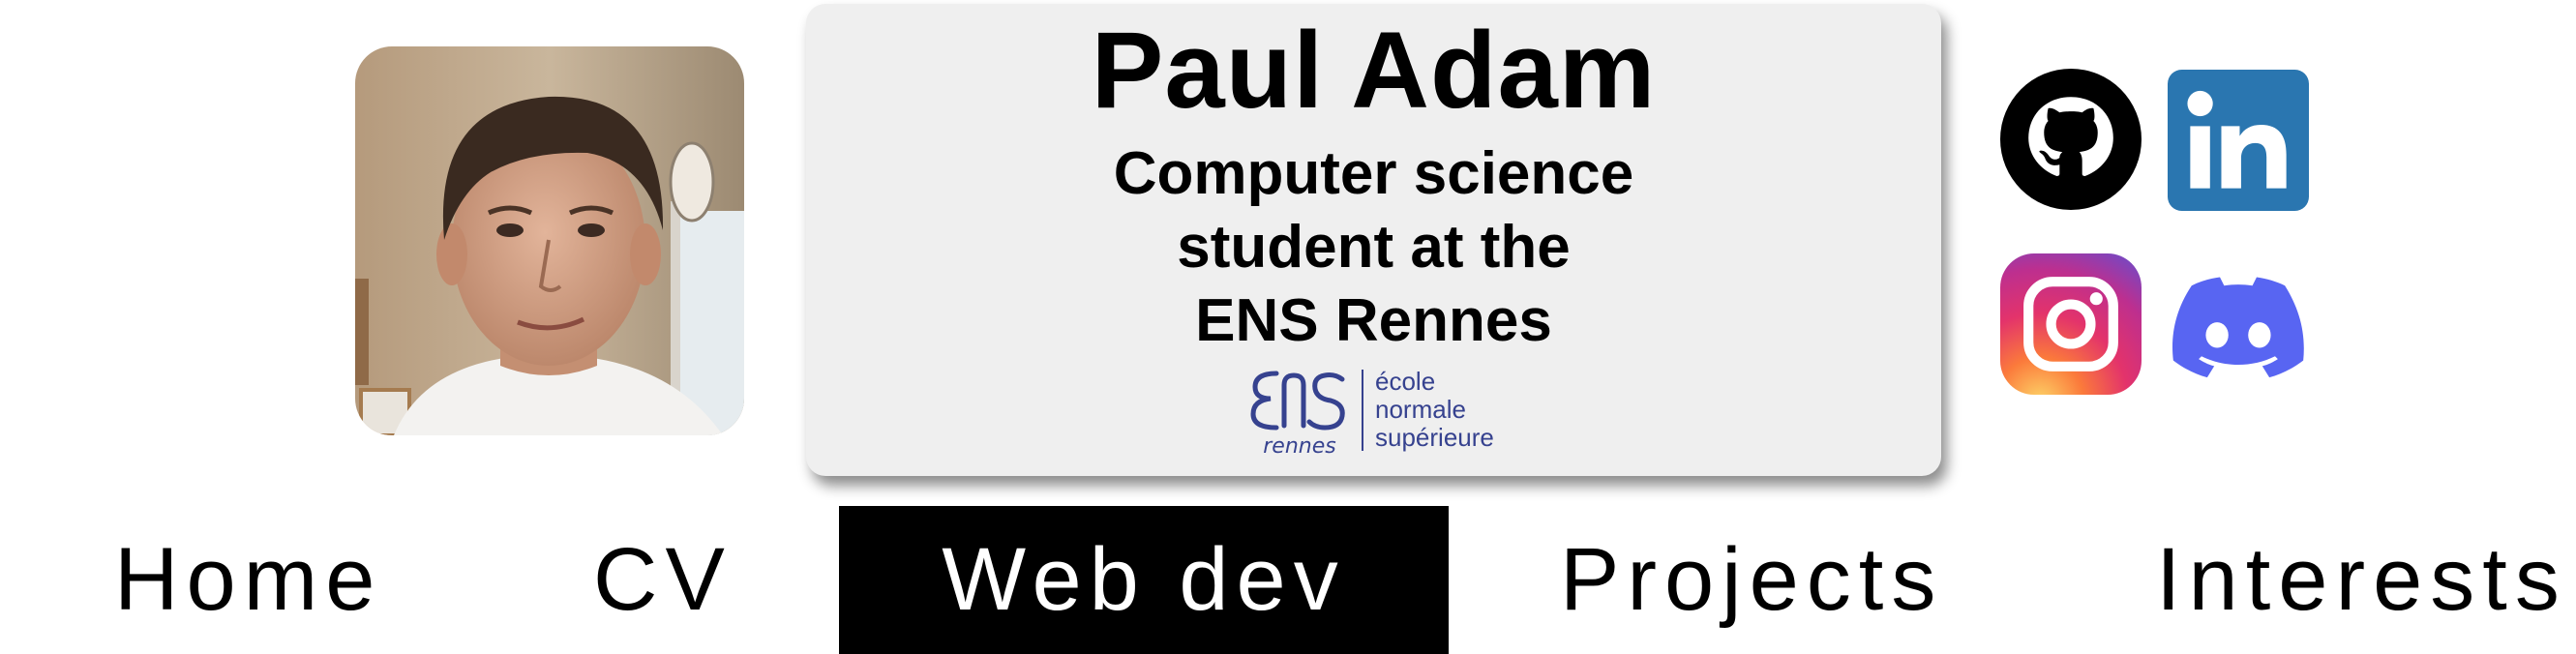 This screenshot has height=654, width=2576. Describe the element at coordinates (1434, 437) in the screenshot. I see `ens-logo-line: supérieure` at that location.